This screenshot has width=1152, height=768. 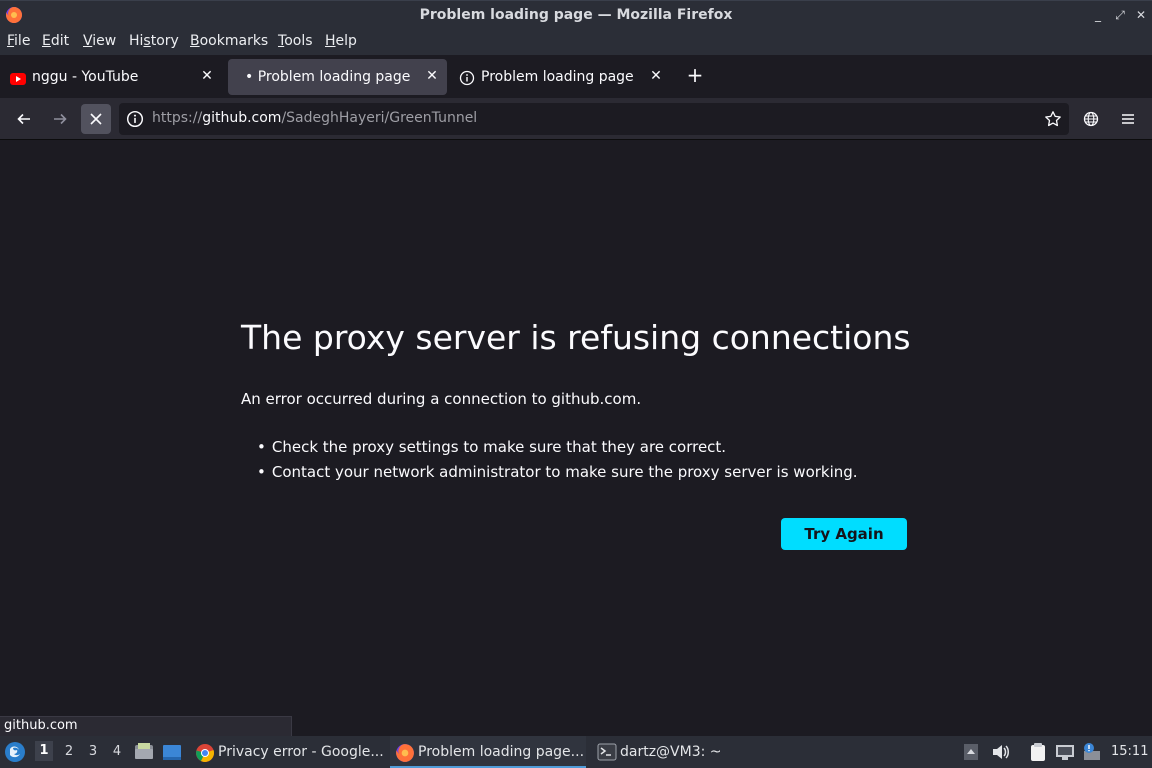 I want to click on task-label: dartz@VM3: ~, so click(x=671, y=752).